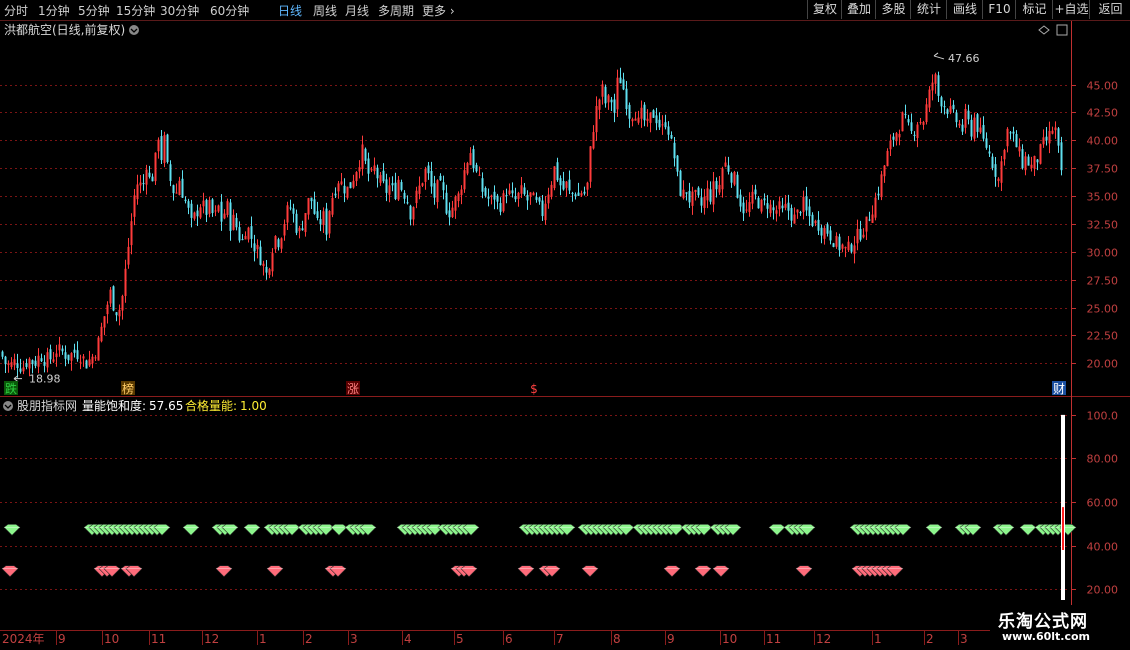 The height and width of the screenshot is (650, 1130). Describe the element at coordinates (1103, 416) in the screenshot. I see `indicator-tick-label: 100.0` at that location.